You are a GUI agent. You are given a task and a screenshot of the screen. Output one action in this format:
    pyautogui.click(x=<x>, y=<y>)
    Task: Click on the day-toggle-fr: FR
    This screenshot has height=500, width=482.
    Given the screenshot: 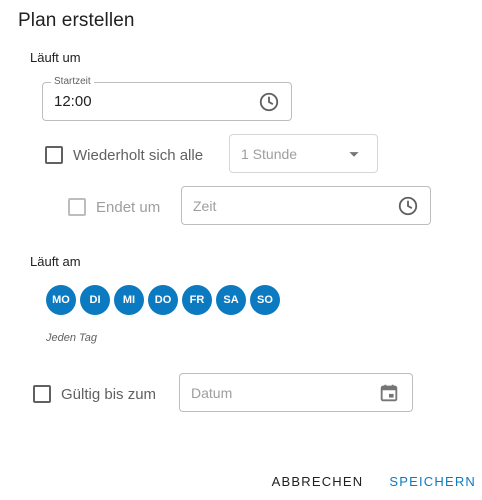 What is the action you would take?
    pyautogui.click(x=197, y=300)
    